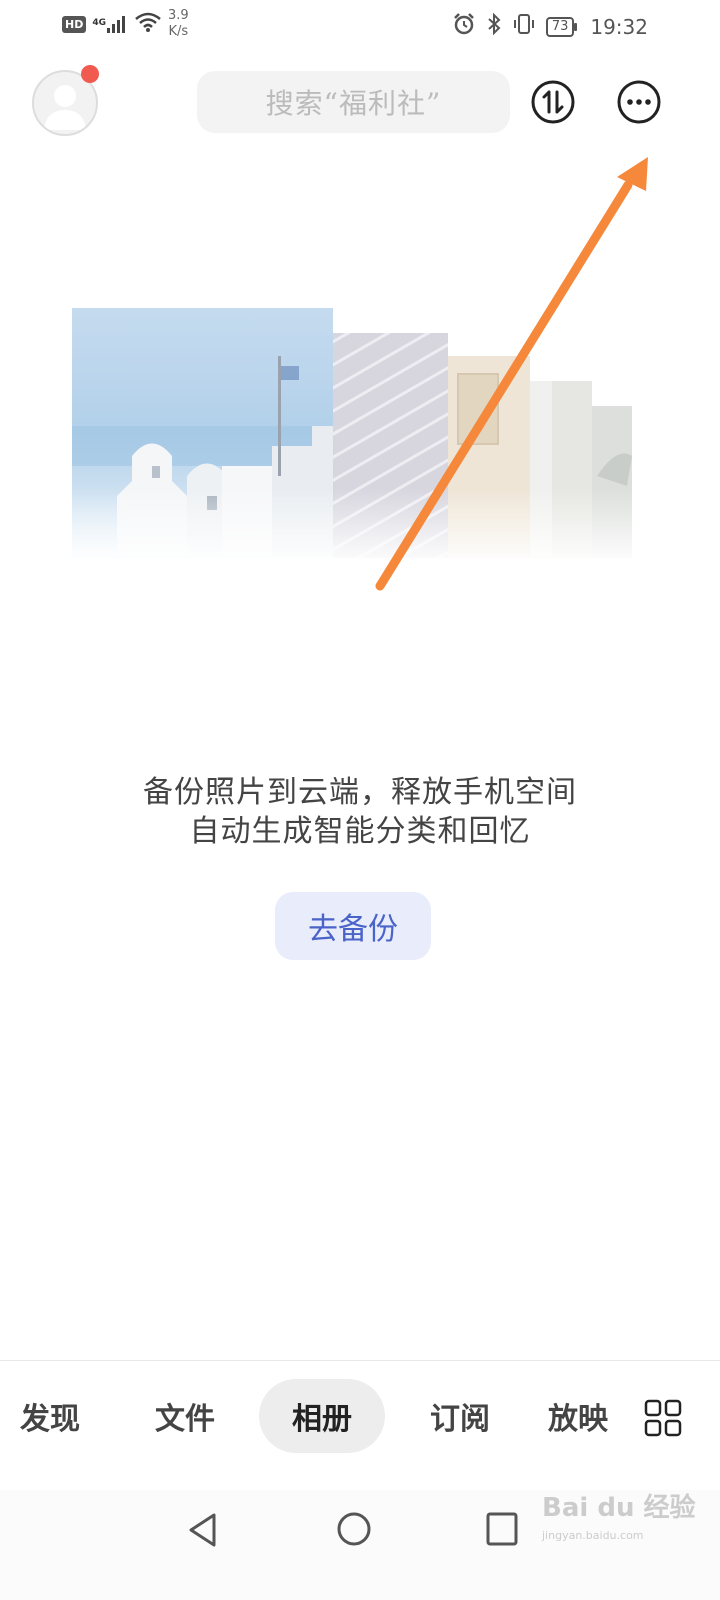  I want to click on battery-indicator: 73, so click(561, 26).